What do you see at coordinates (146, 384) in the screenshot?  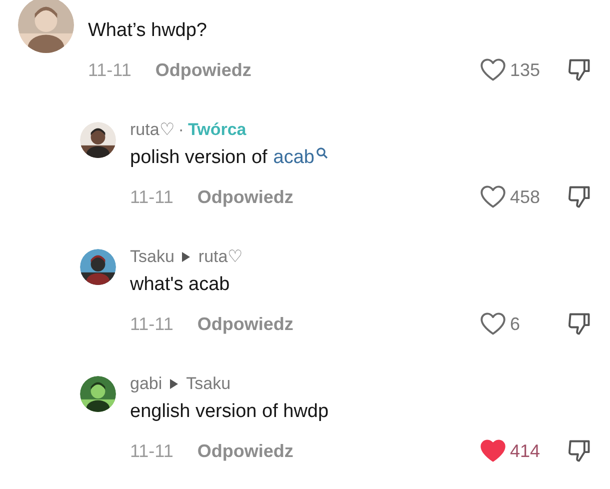 I see `author-name: gabi` at bounding box center [146, 384].